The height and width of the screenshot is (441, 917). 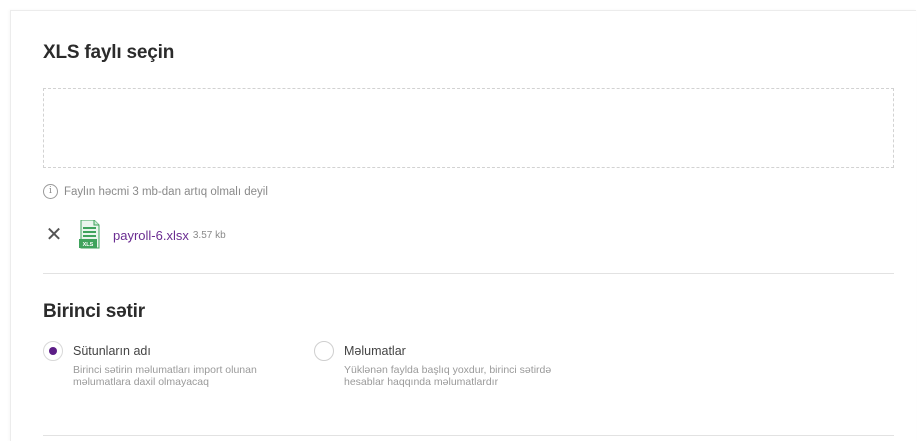 What do you see at coordinates (112, 351) in the screenshot?
I see `option-label: Sütunların adı` at bounding box center [112, 351].